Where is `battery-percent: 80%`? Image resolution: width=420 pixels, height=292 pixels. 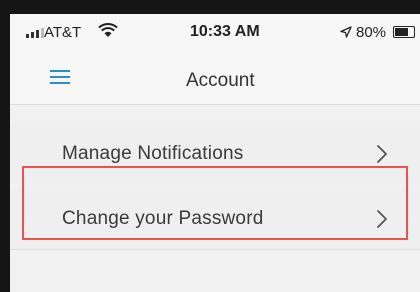
battery-percent: 80% is located at coordinates (371, 32).